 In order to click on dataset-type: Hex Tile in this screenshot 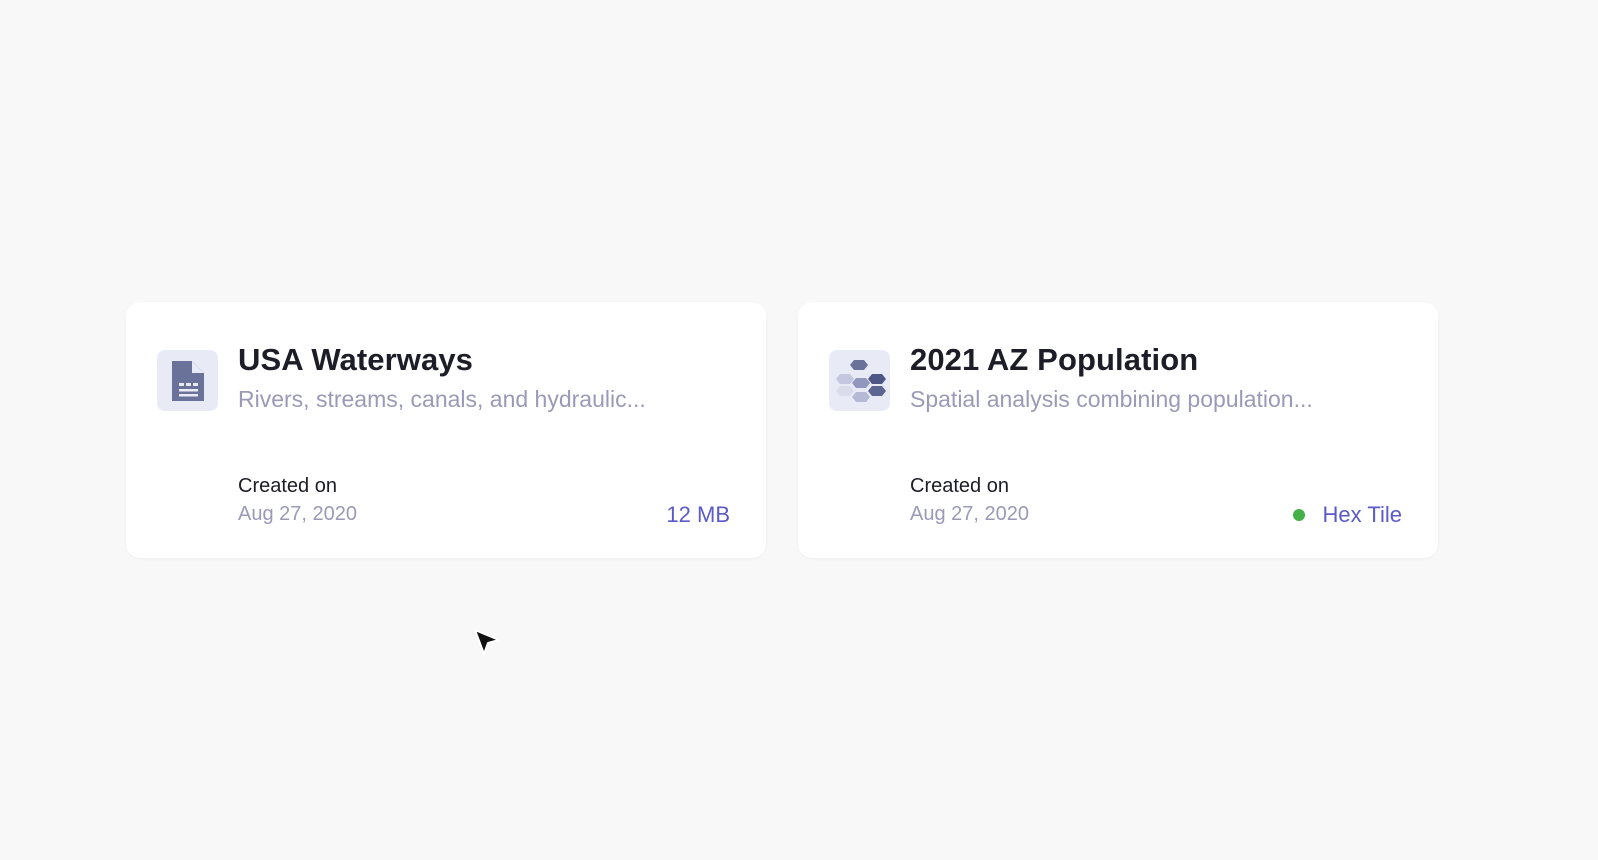, I will do `click(1347, 515)`.